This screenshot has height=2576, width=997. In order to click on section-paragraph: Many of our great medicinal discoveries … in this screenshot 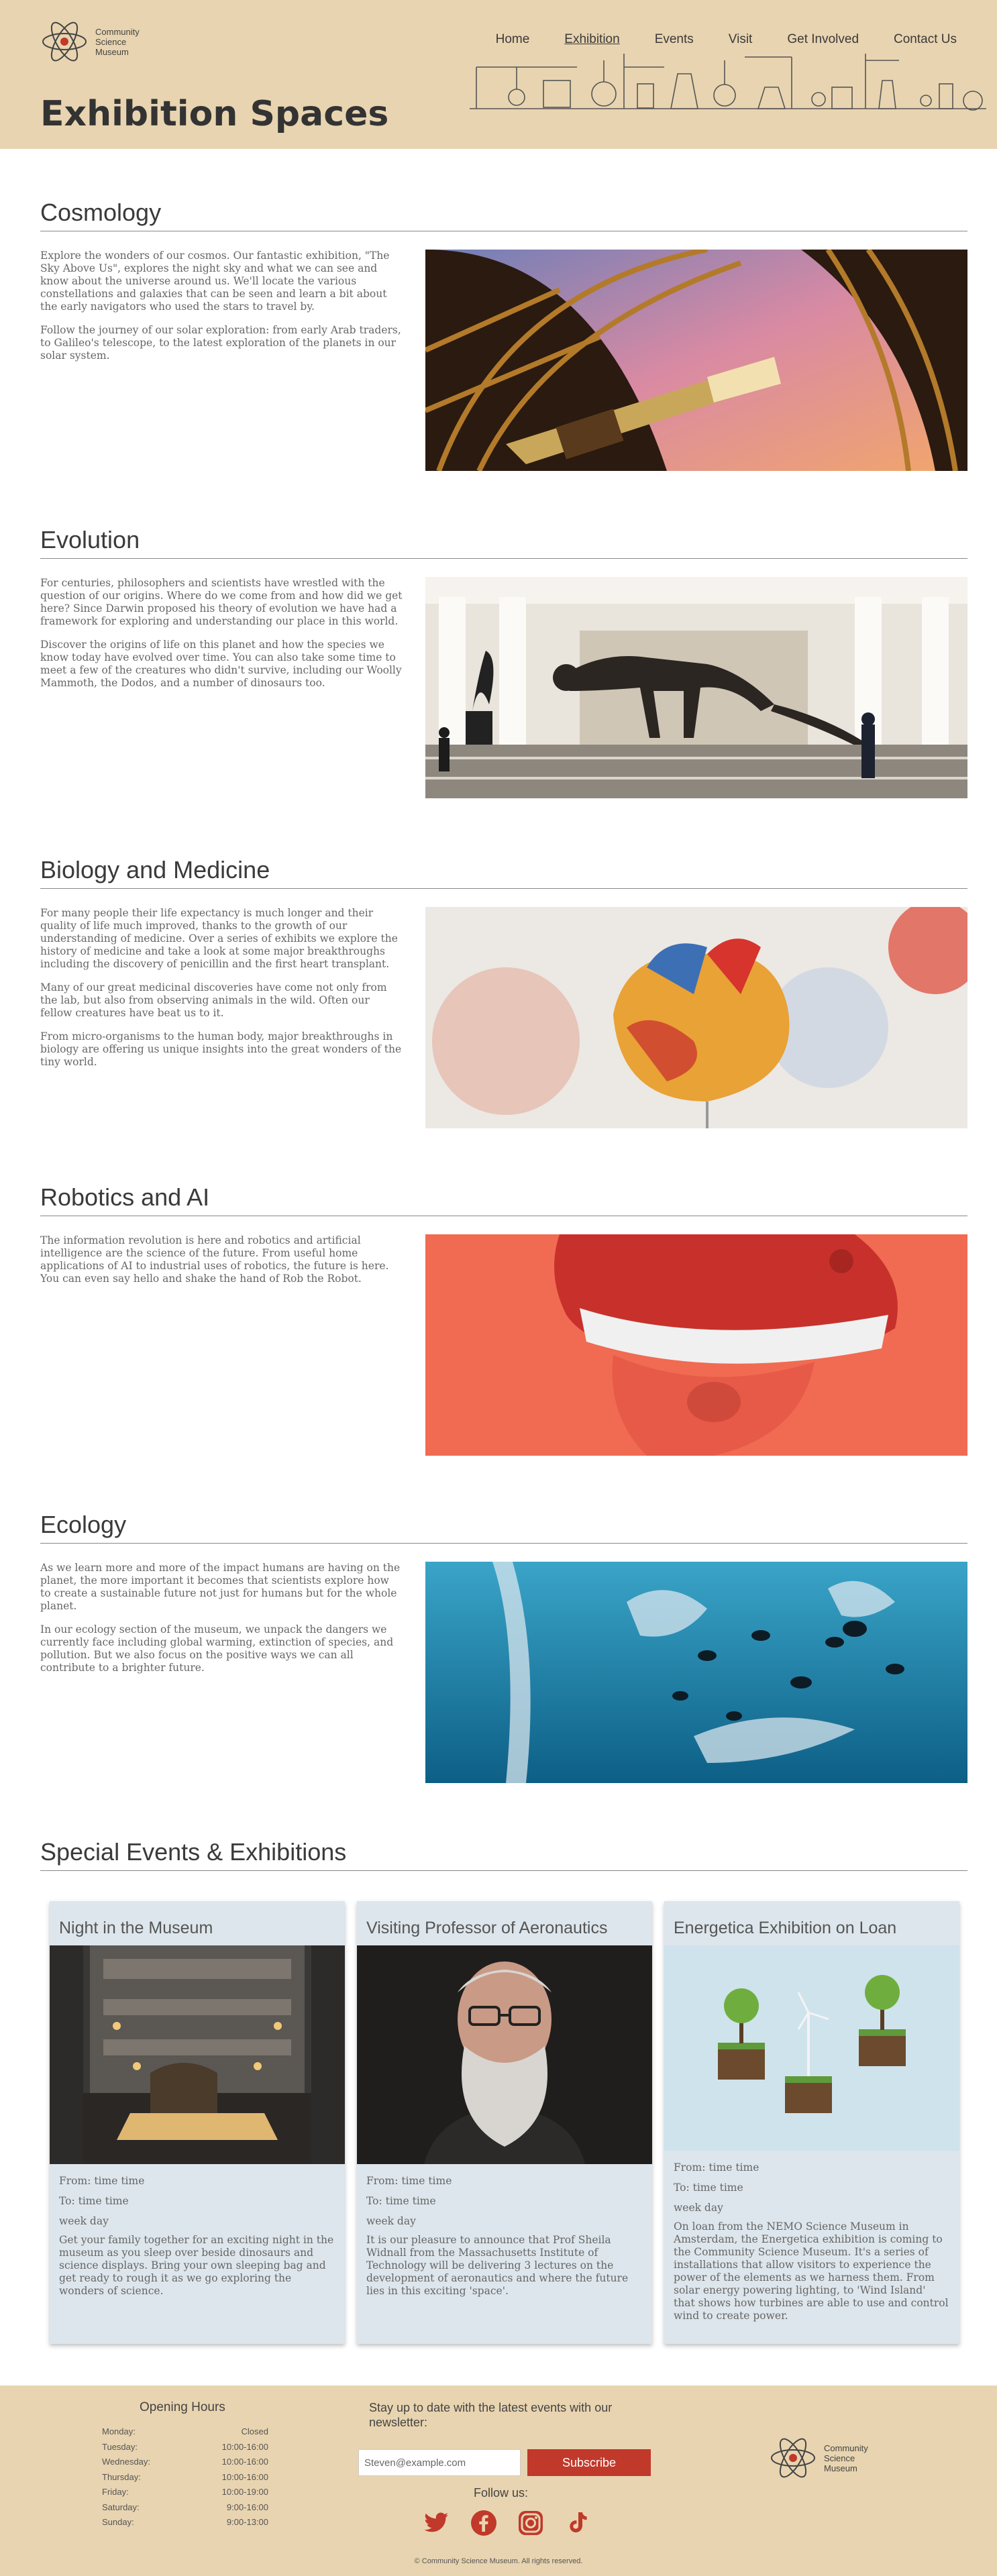, I will do `click(213, 1000)`.